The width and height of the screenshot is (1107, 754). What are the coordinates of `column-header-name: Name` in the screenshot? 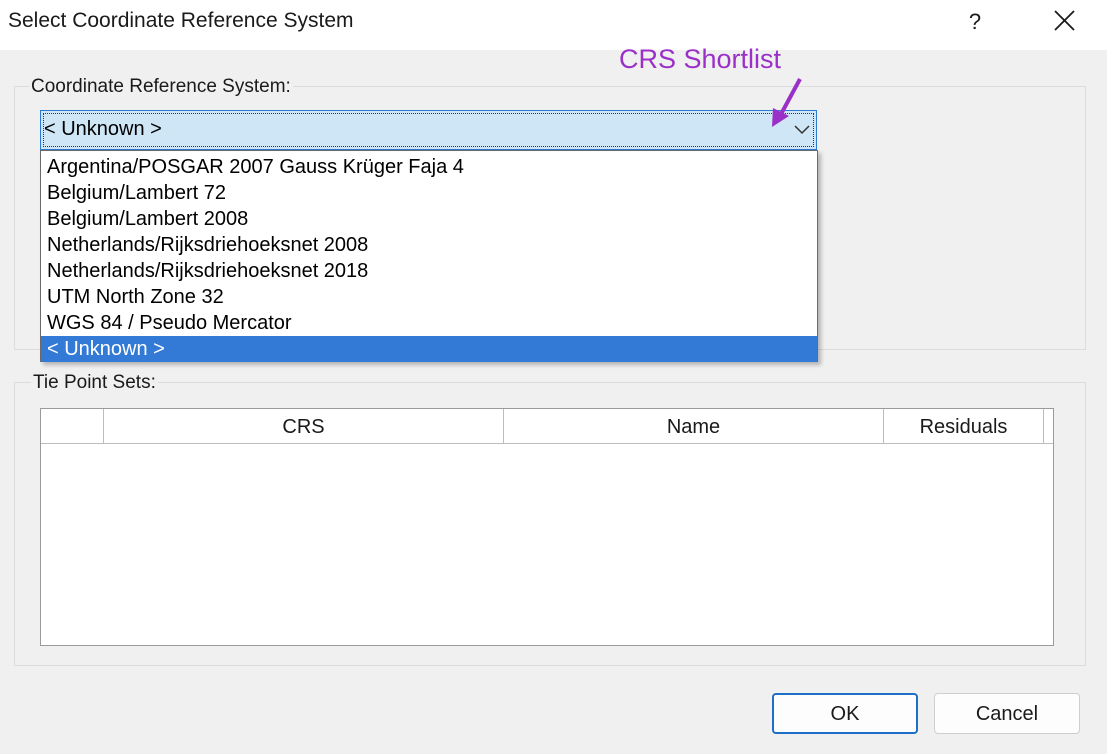 It's located at (694, 426).